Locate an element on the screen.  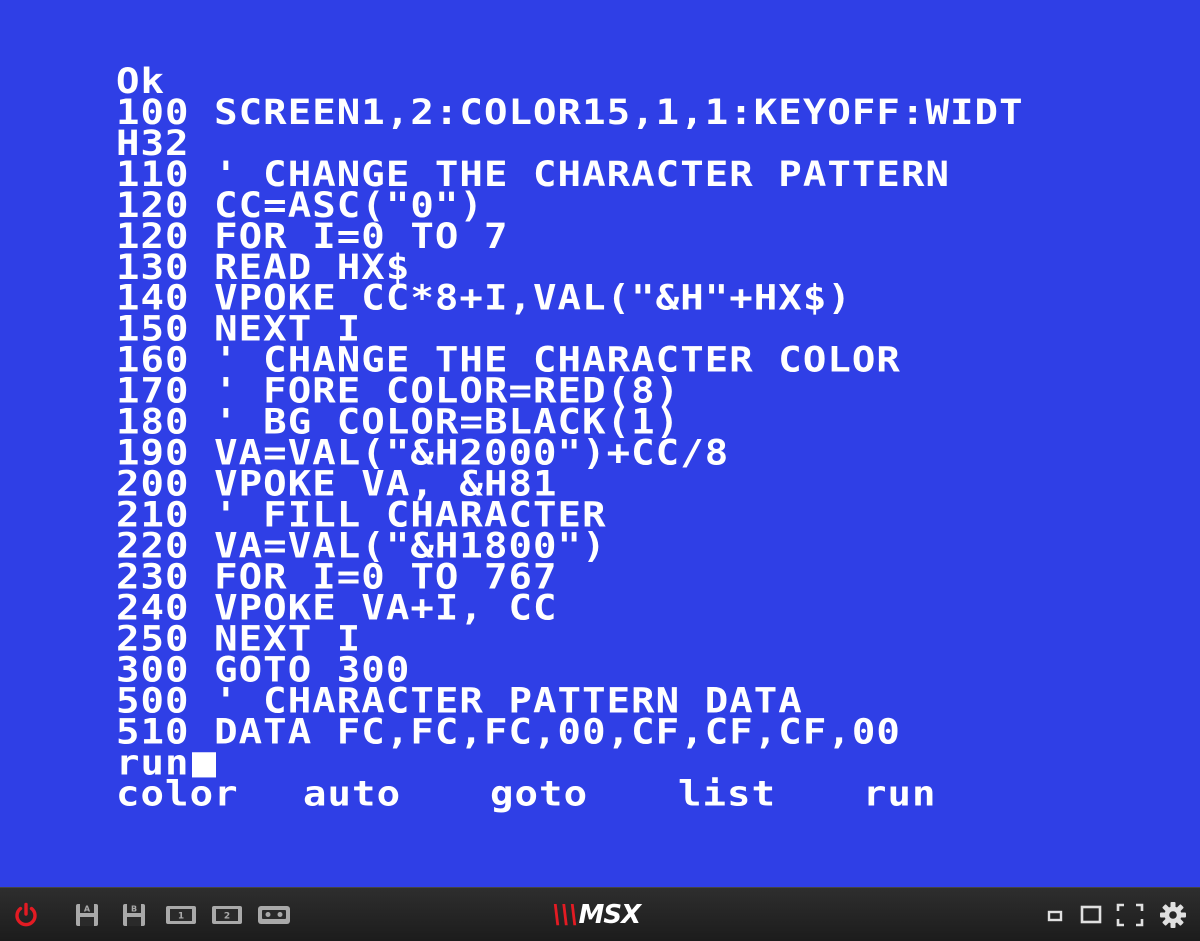
tape-icon is located at coordinates (274, 915).